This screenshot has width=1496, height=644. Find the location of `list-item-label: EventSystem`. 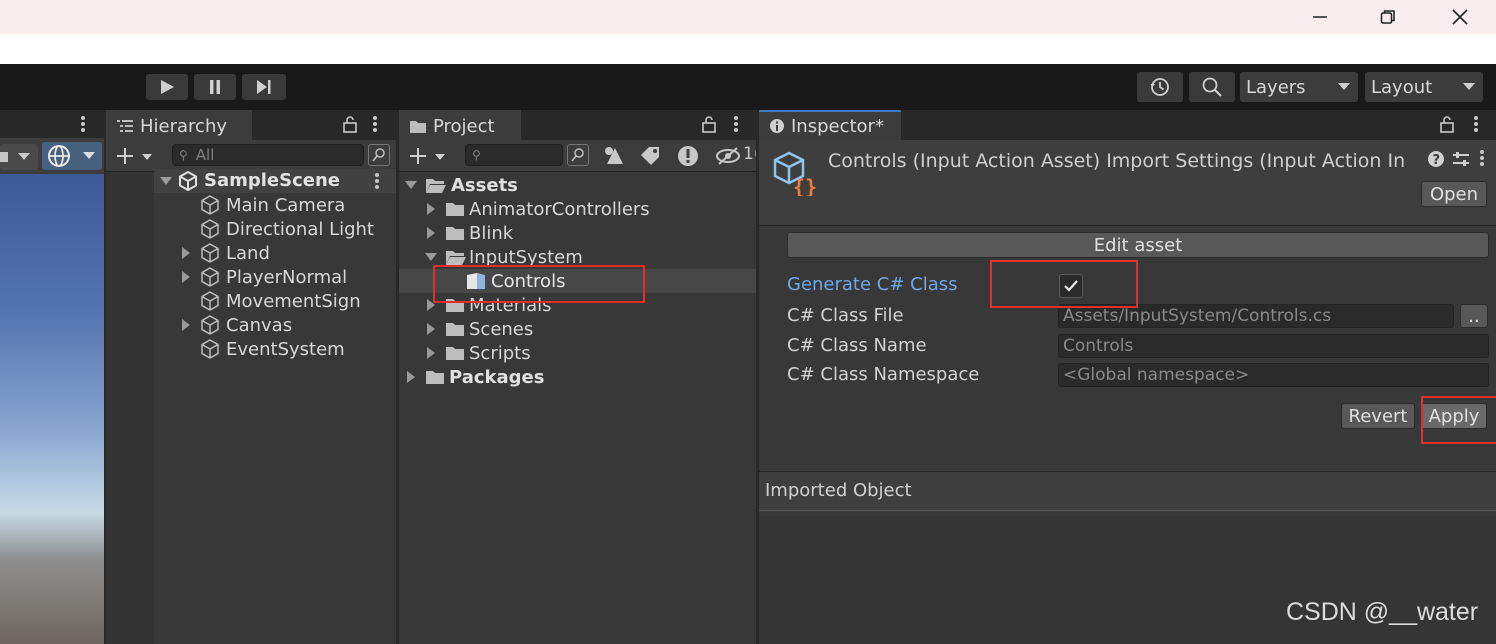

list-item-label: EventSystem is located at coordinates (285, 349).